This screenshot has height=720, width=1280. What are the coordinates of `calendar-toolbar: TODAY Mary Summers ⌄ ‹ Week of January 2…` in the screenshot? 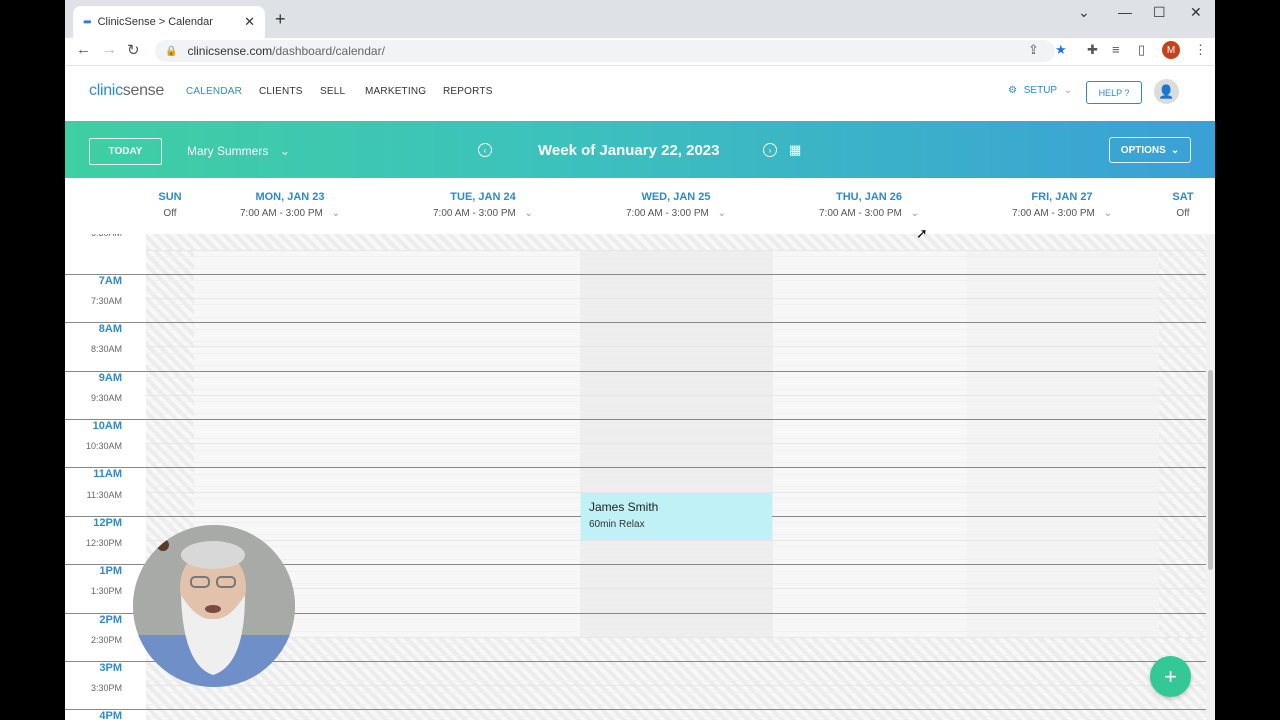 It's located at (640, 149).